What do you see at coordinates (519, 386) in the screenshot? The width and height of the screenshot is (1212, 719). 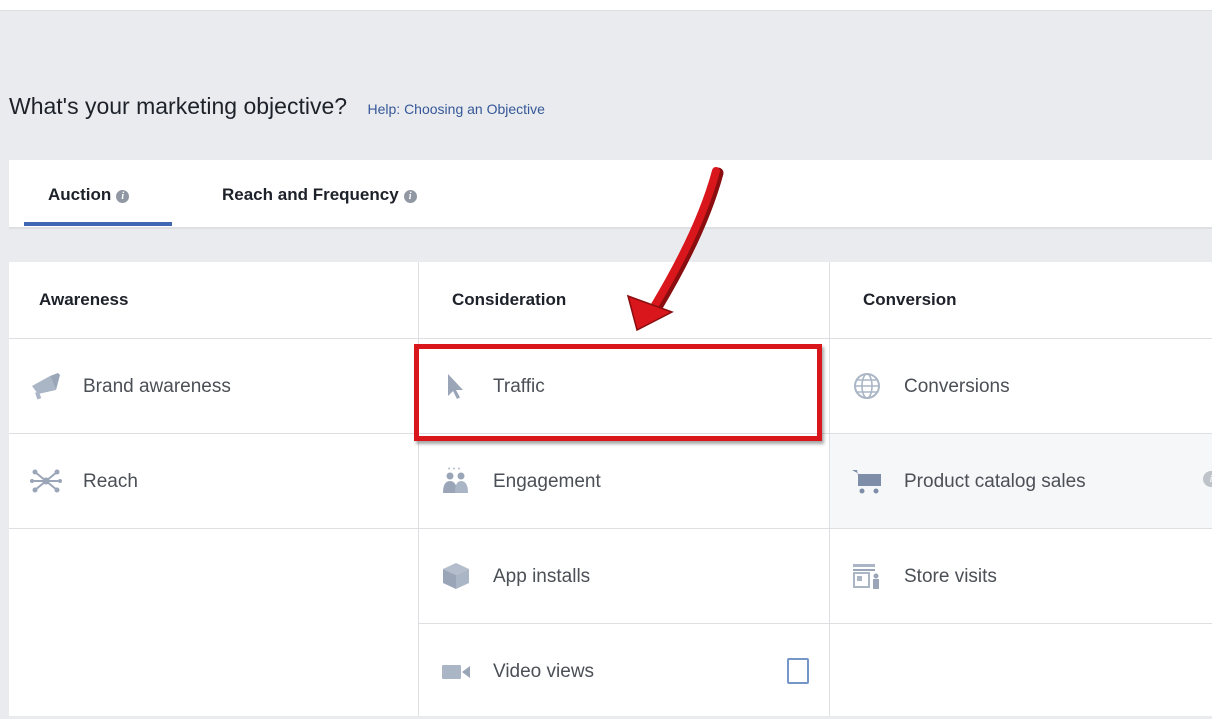 I see `objective-label: Traffic` at bounding box center [519, 386].